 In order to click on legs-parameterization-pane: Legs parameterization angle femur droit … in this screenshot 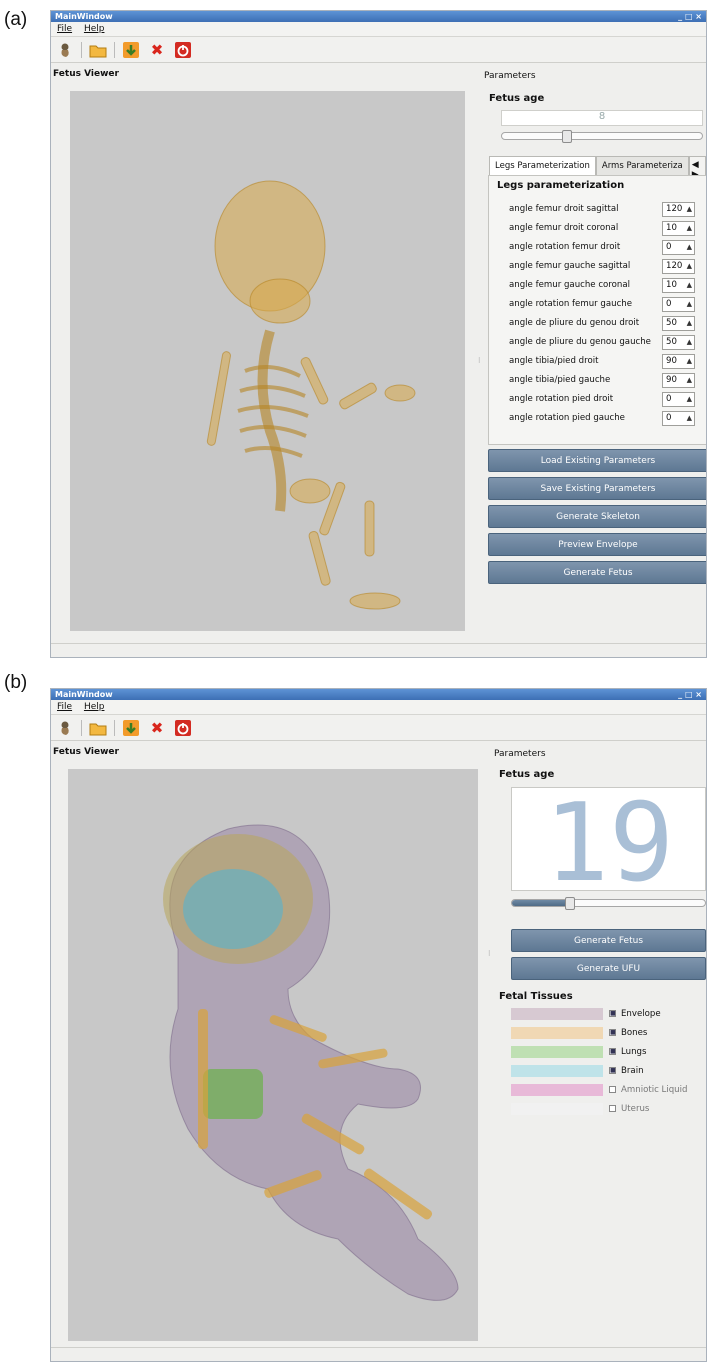, I will do `click(597, 310)`.